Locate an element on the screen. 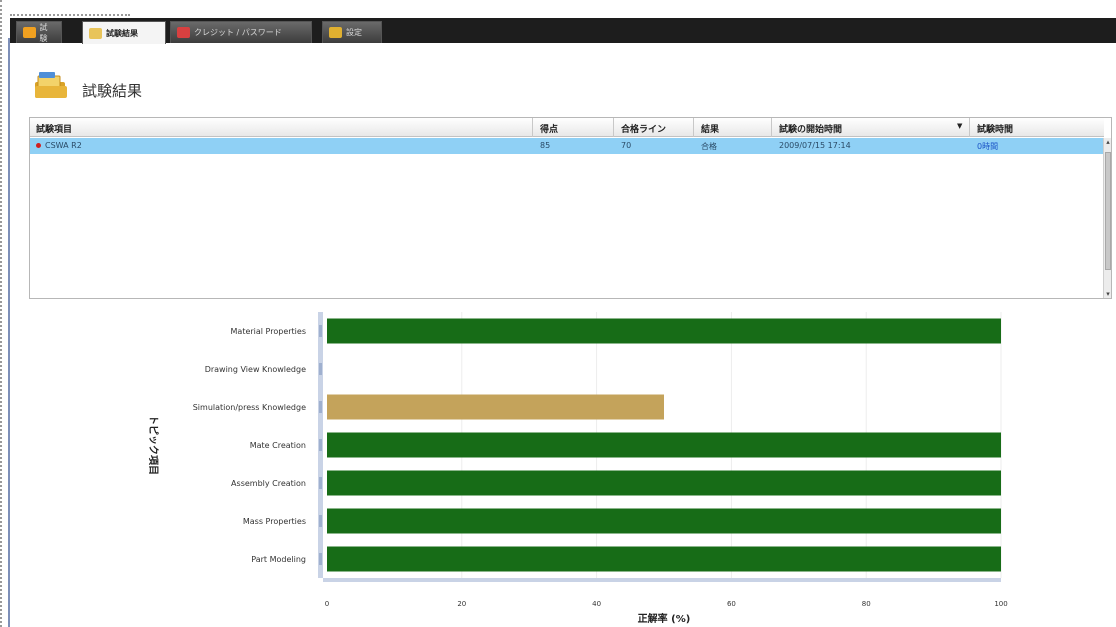 The height and width of the screenshot is (627, 1116). table-row: CSWA R2 85 70 合格 2009/07/15 17:14 0時間 is located at coordinates (567, 146).